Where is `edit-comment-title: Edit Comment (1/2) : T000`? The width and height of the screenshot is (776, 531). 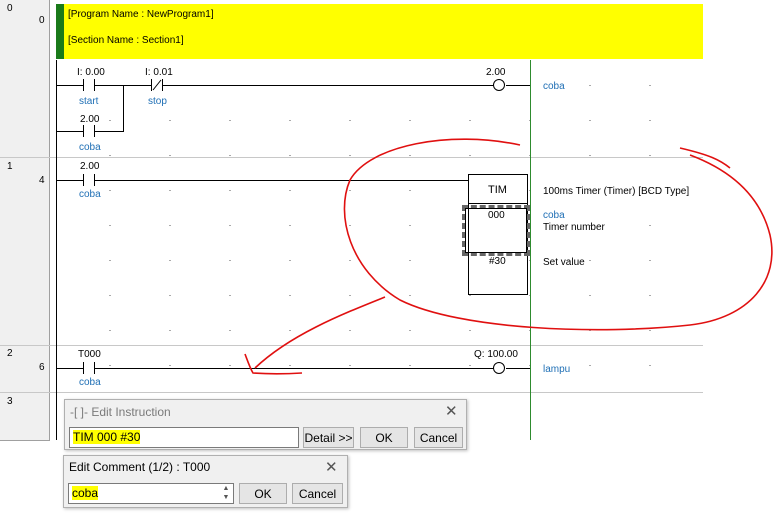
edit-comment-title: Edit Comment (1/2) : T000 is located at coordinates (140, 467).